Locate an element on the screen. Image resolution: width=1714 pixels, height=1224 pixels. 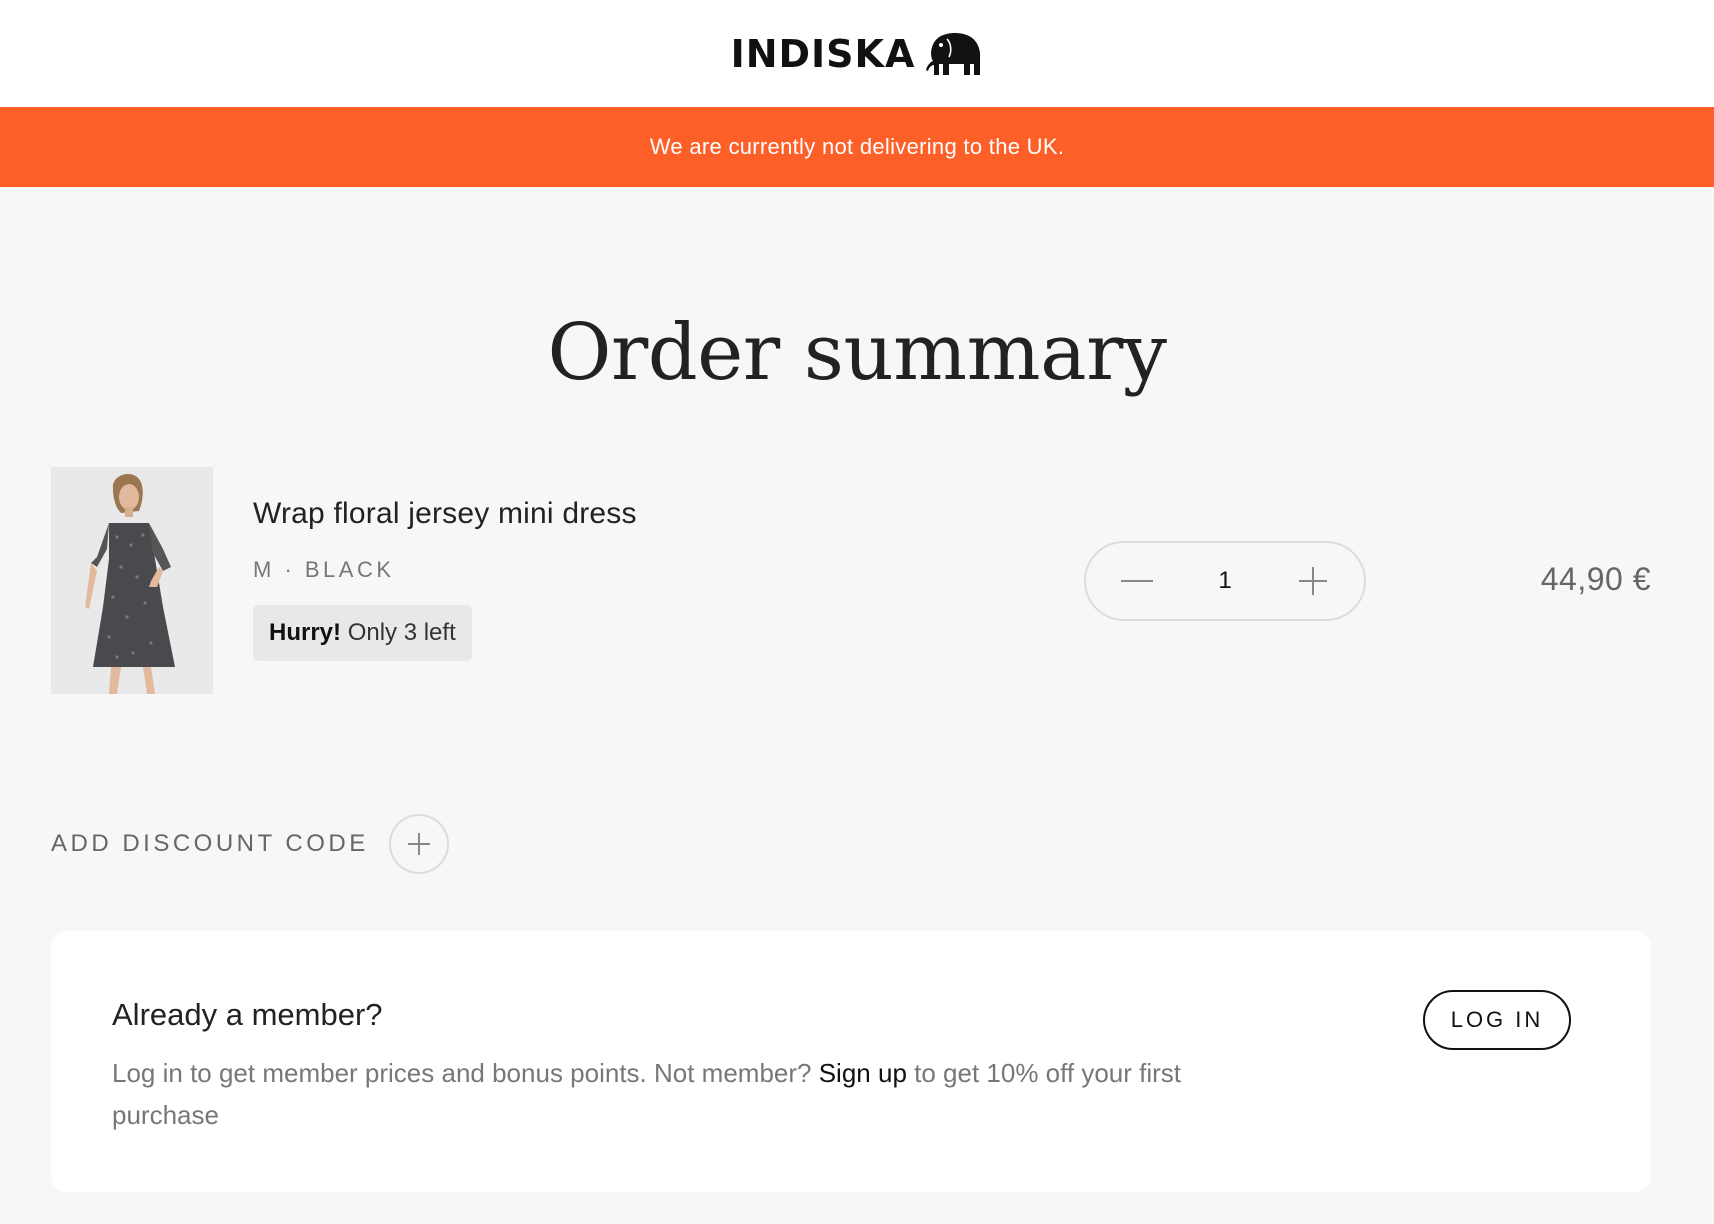
item-price: 44,90 € is located at coordinates (1595, 579).